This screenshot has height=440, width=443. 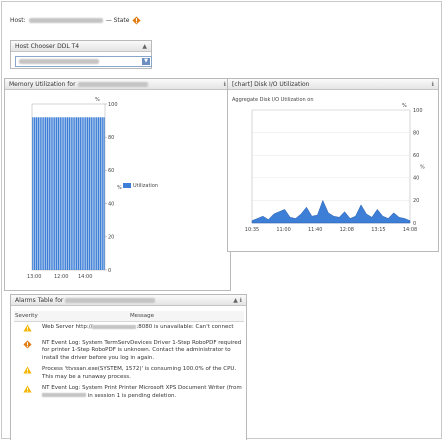 What do you see at coordinates (137, 20) in the screenshot?
I see `state-warning-icon` at bounding box center [137, 20].